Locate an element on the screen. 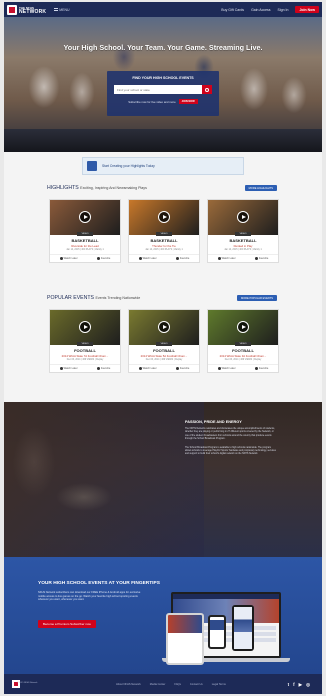  footer-link-legal: Legal Terms is located at coordinates (219, 684).